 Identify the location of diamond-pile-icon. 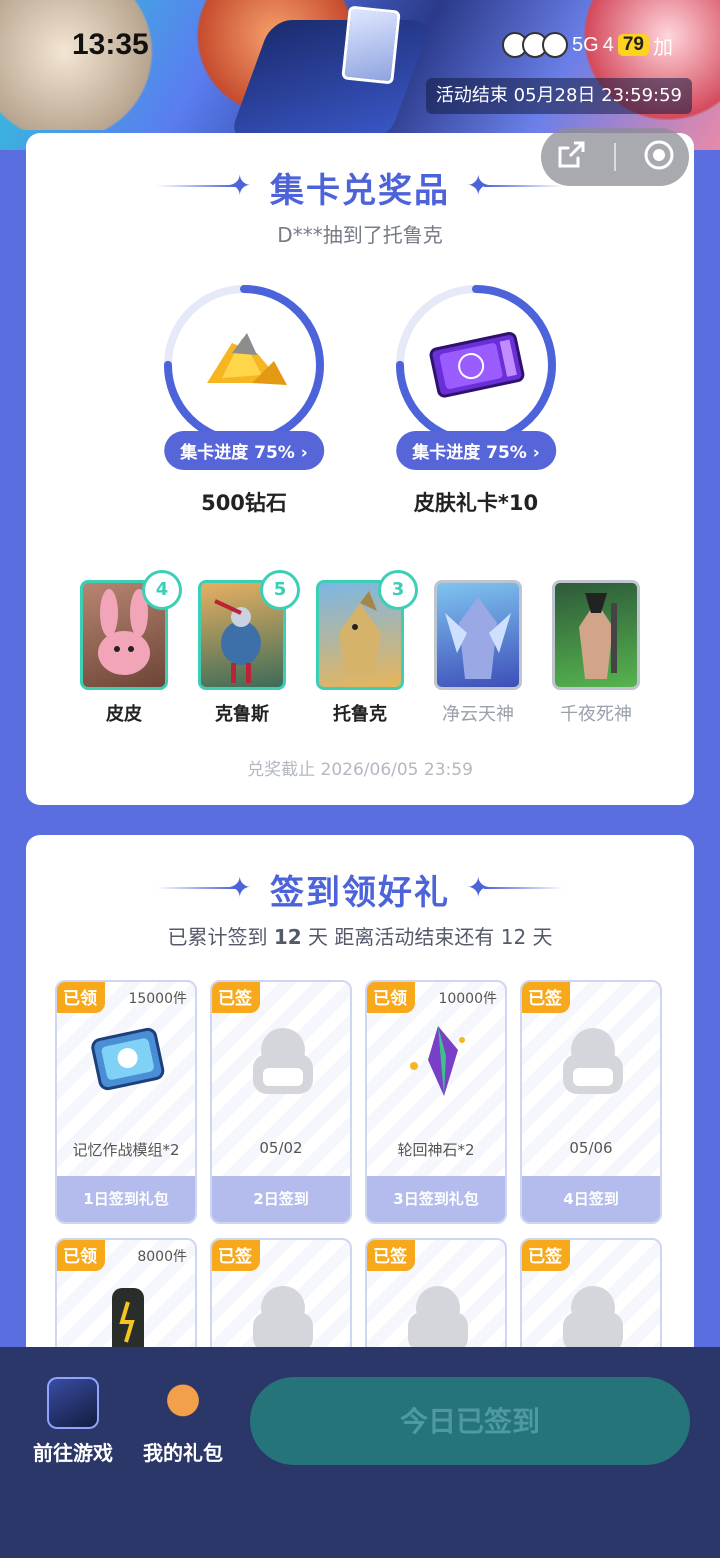
(247, 359).